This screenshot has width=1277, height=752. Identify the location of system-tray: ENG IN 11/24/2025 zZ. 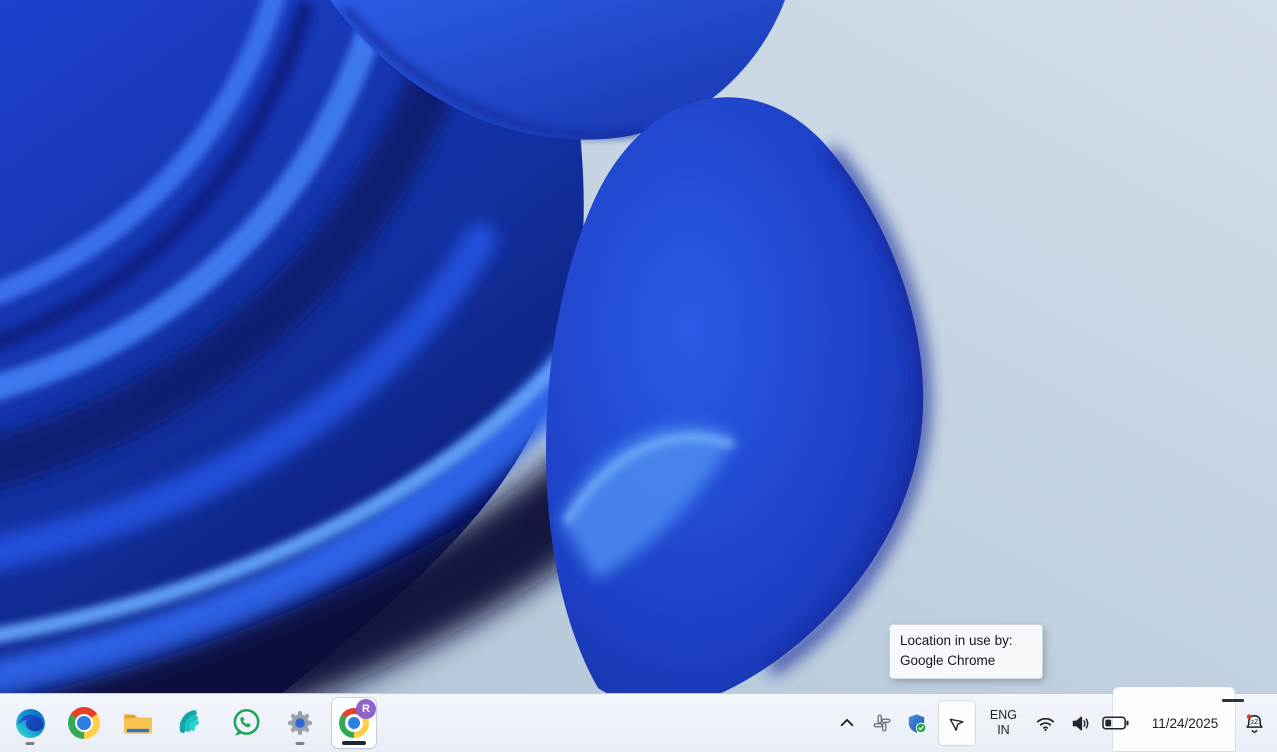
(1055, 723).